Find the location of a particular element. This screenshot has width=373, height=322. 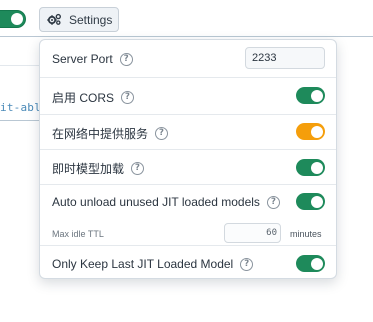

cors-row: 启用 CORS ? is located at coordinates (188, 95).